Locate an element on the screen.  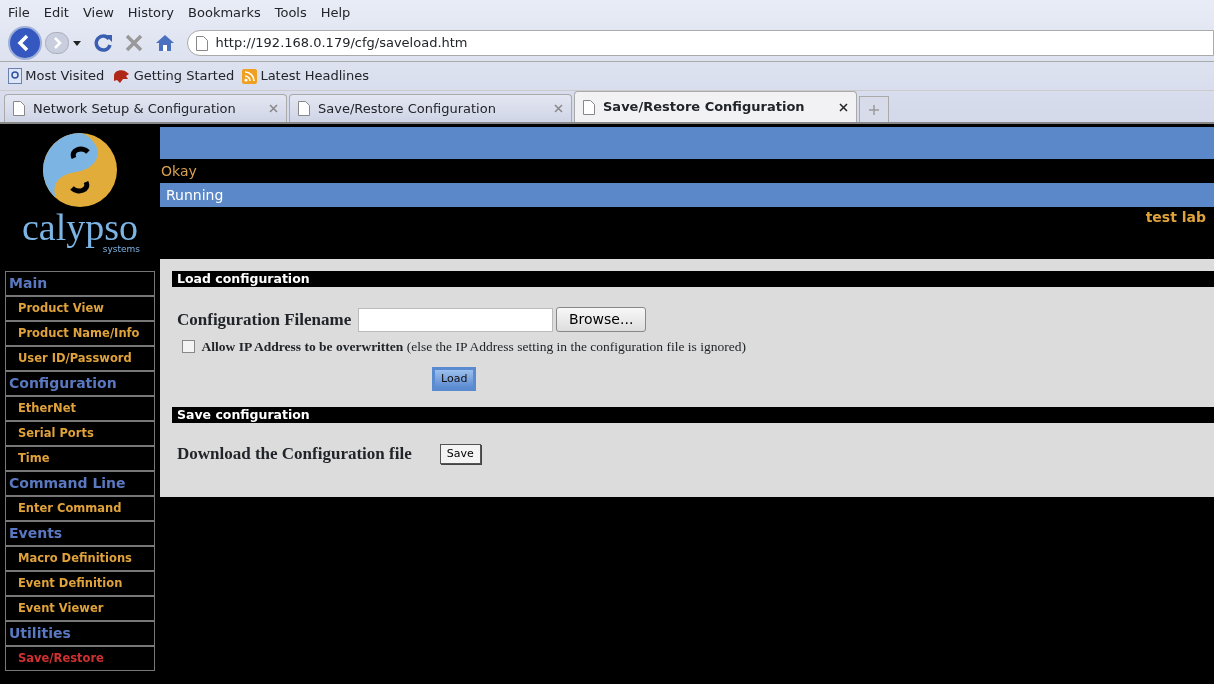
bookmark-folder-icon is located at coordinates (15, 76).